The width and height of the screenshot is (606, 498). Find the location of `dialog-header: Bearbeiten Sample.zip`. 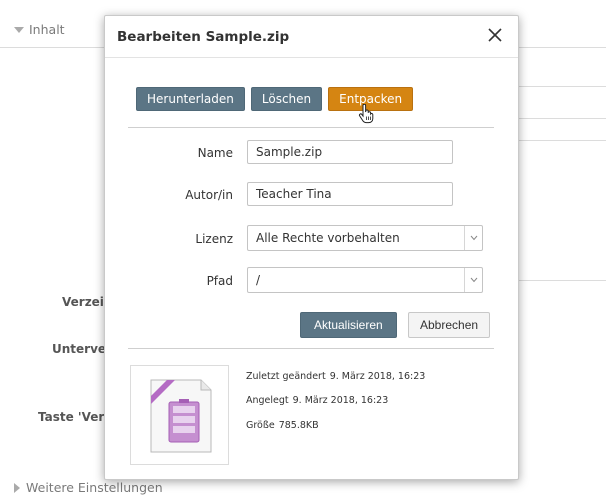

dialog-header: Bearbeiten Sample.zip is located at coordinates (311, 37).